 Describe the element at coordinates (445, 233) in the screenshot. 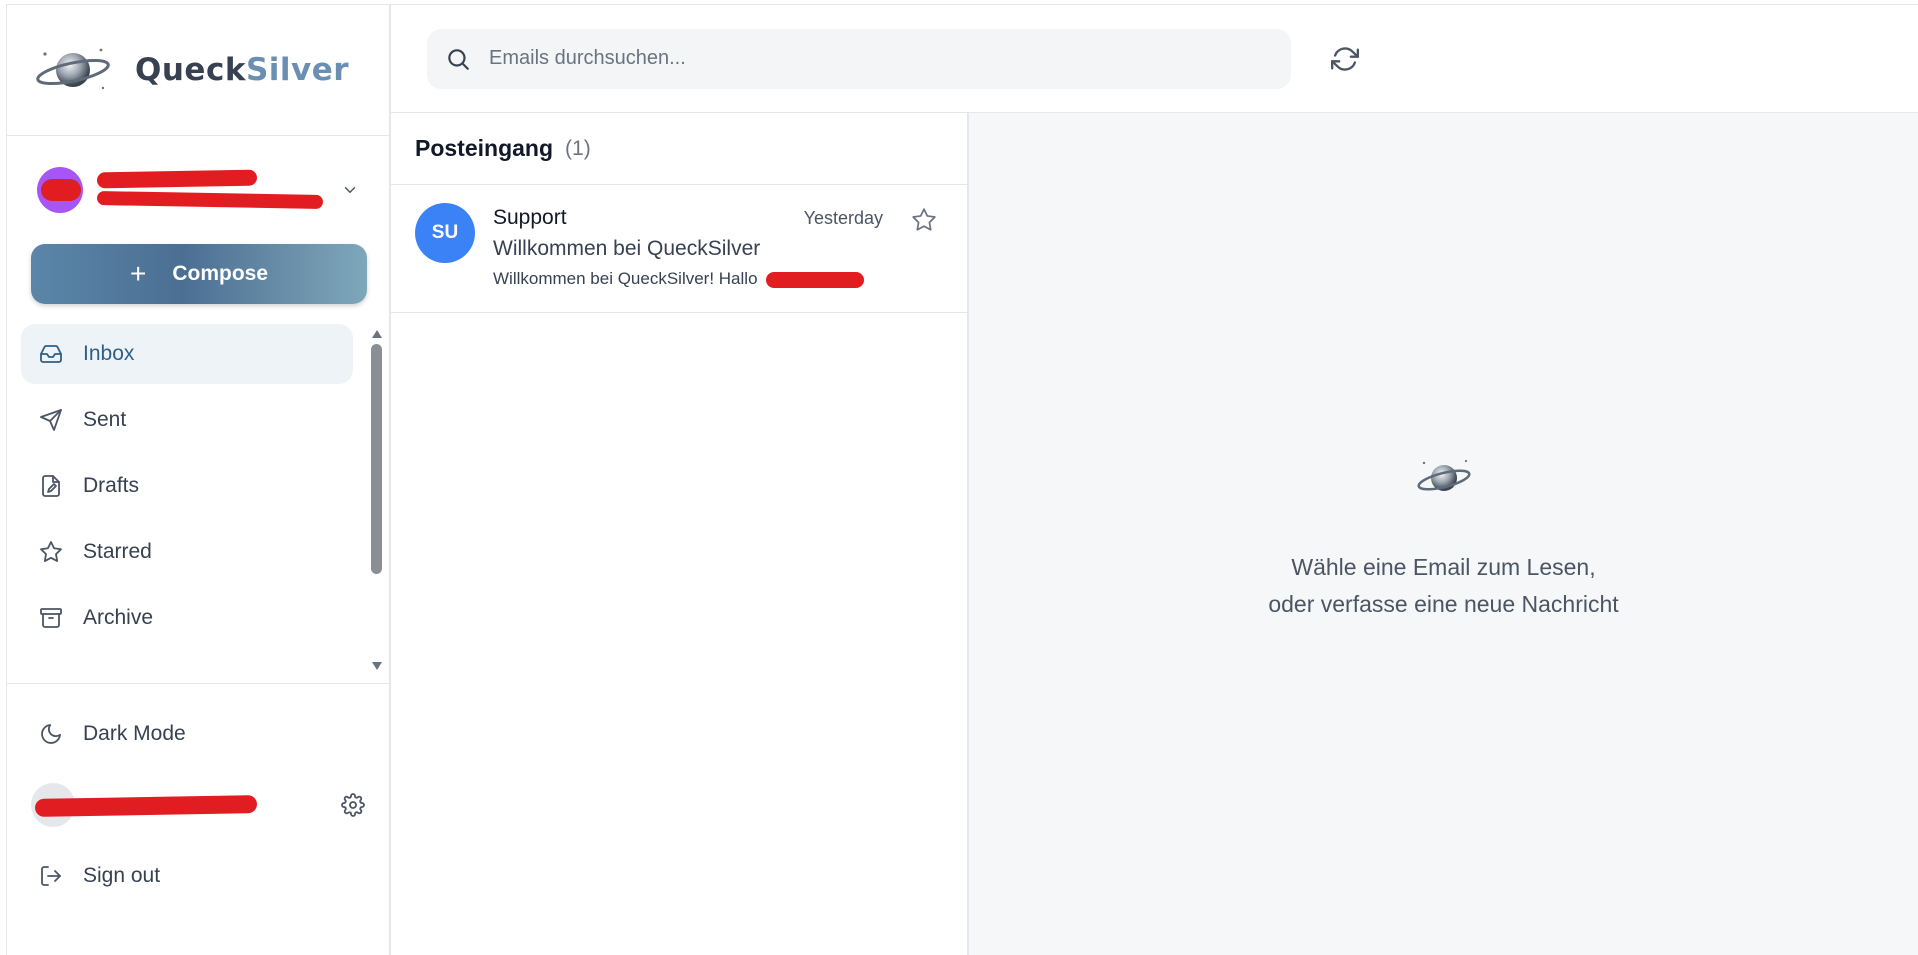

I see `sender-avatar: SU` at that location.